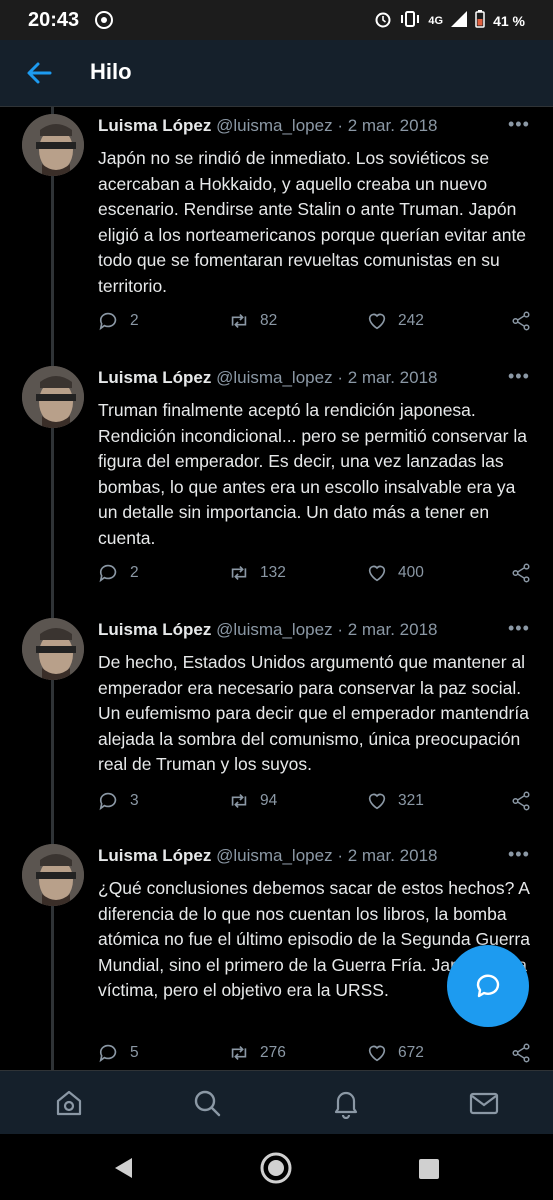 Image resolution: width=553 pixels, height=1200 pixels. What do you see at coordinates (269, 320) in the screenshot?
I see `retweet-count: 82` at bounding box center [269, 320].